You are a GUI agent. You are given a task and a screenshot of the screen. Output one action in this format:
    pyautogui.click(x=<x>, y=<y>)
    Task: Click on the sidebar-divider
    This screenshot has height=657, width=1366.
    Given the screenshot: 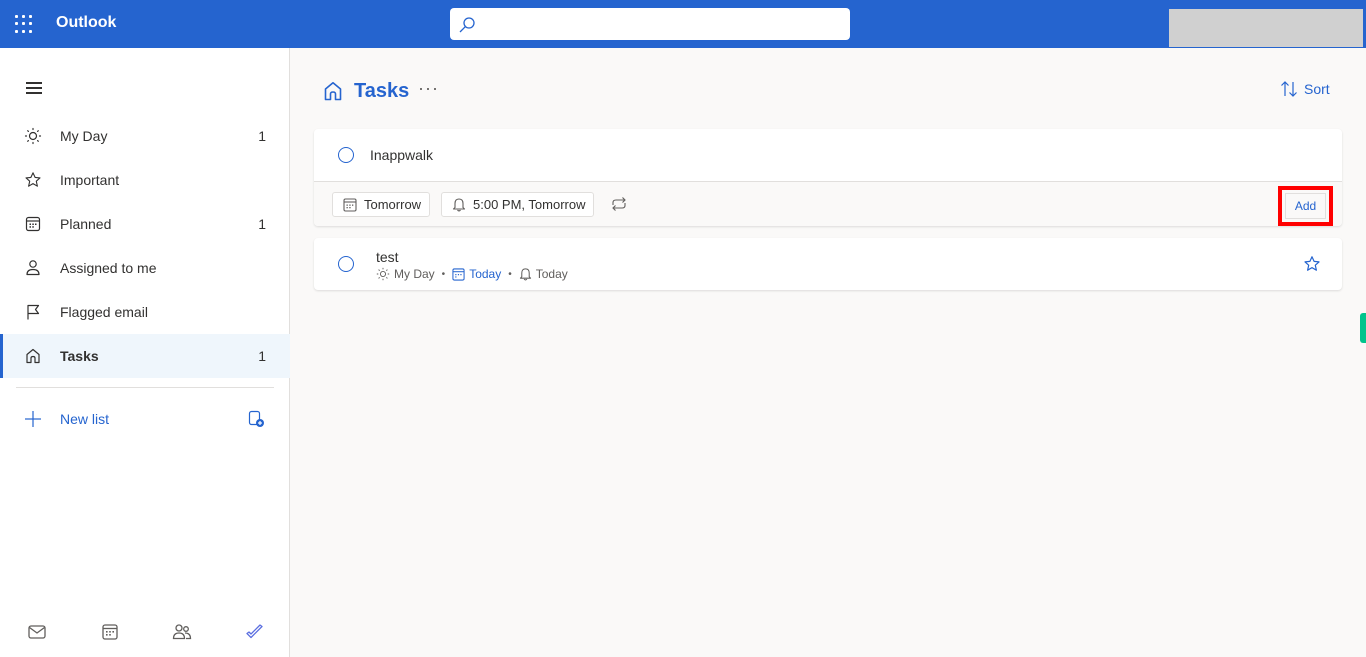 What is the action you would take?
    pyautogui.click(x=145, y=387)
    